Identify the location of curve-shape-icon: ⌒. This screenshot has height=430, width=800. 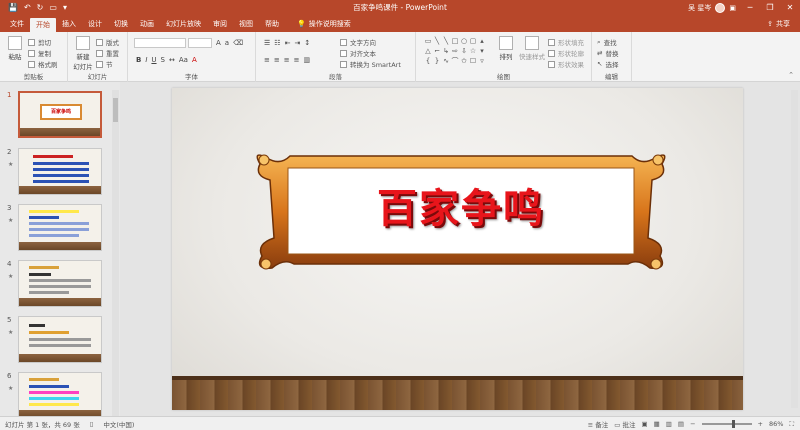
(455, 61).